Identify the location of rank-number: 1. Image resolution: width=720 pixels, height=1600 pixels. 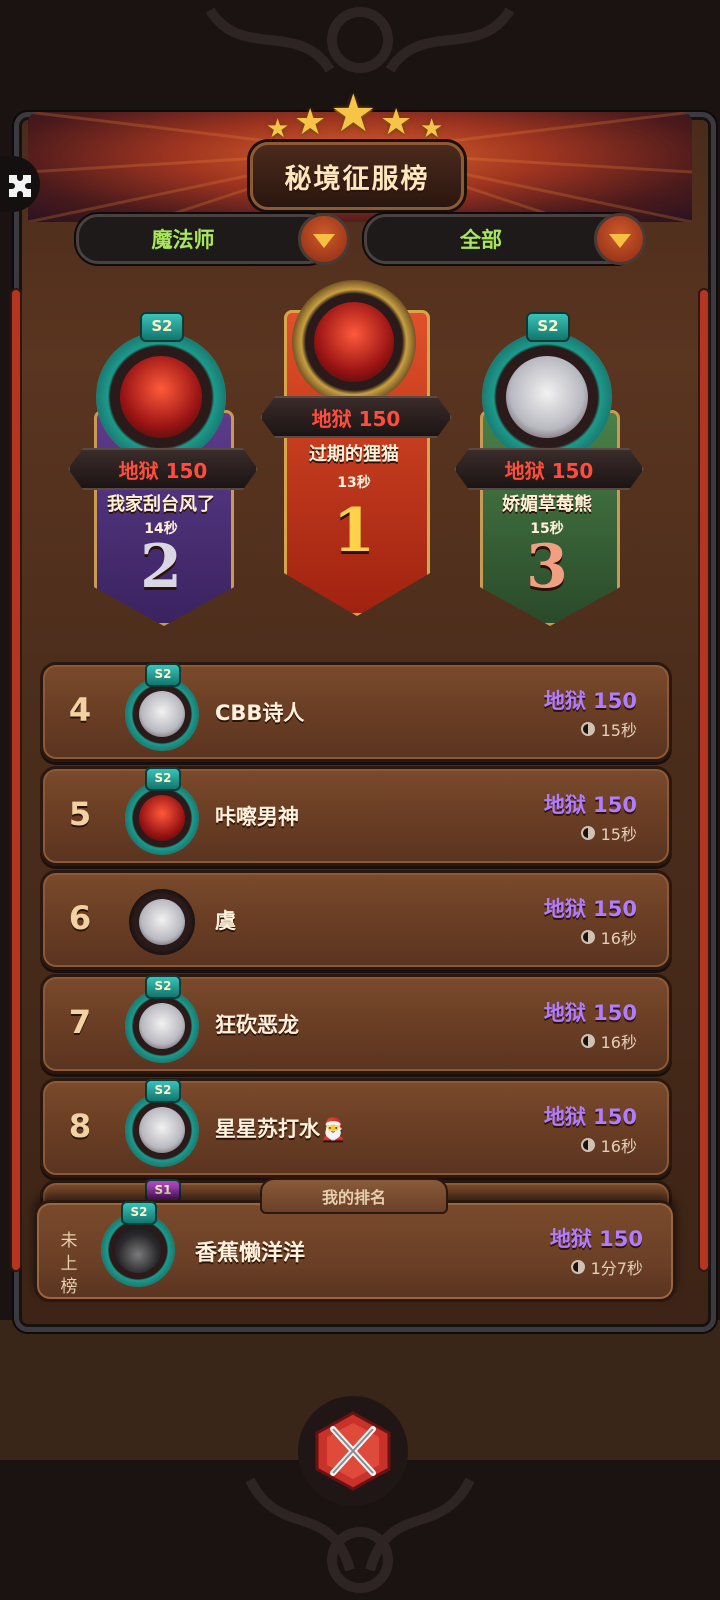
(354, 531).